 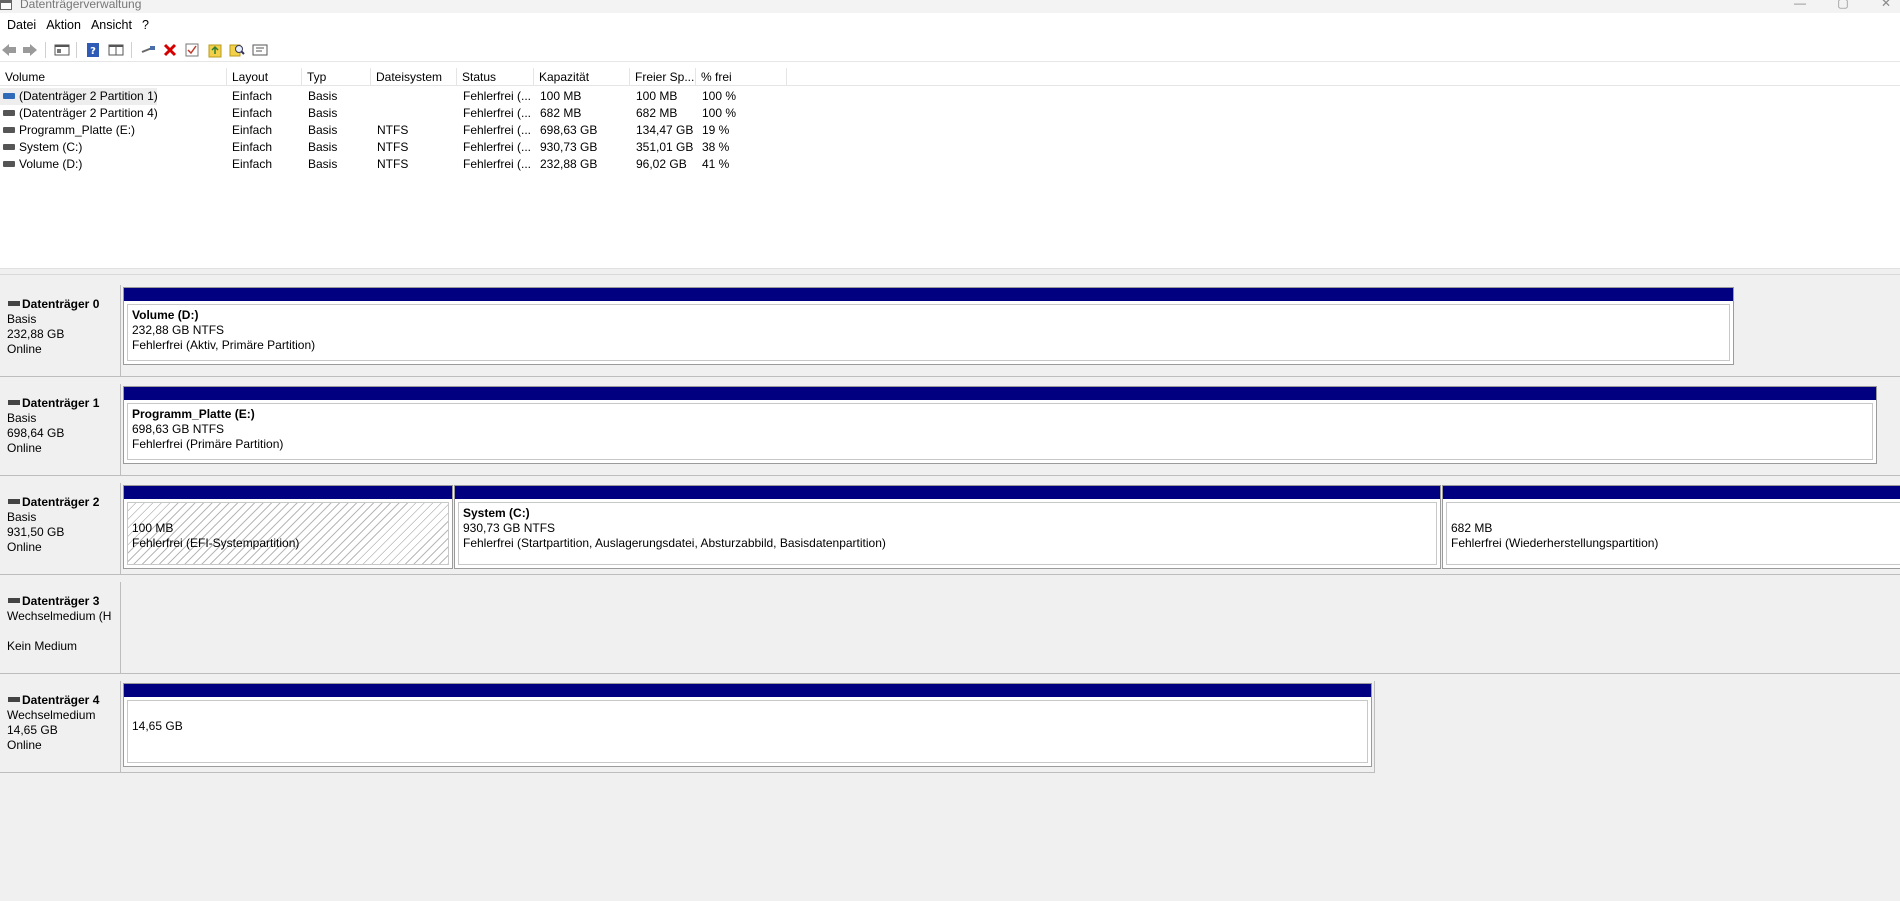 What do you see at coordinates (61, 502) in the screenshot?
I see `disk-name: Datenträger 2` at bounding box center [61, 502].